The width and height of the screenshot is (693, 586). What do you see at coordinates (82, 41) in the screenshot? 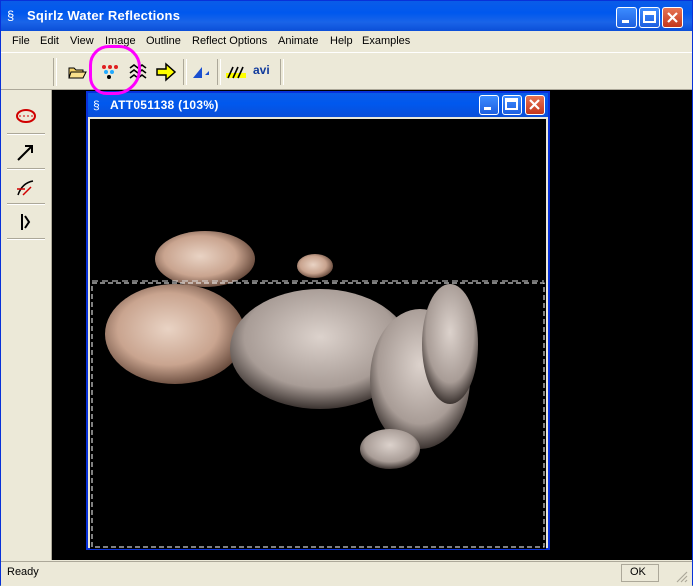
I see `menu-view: View` at bounding box center [82, 41].